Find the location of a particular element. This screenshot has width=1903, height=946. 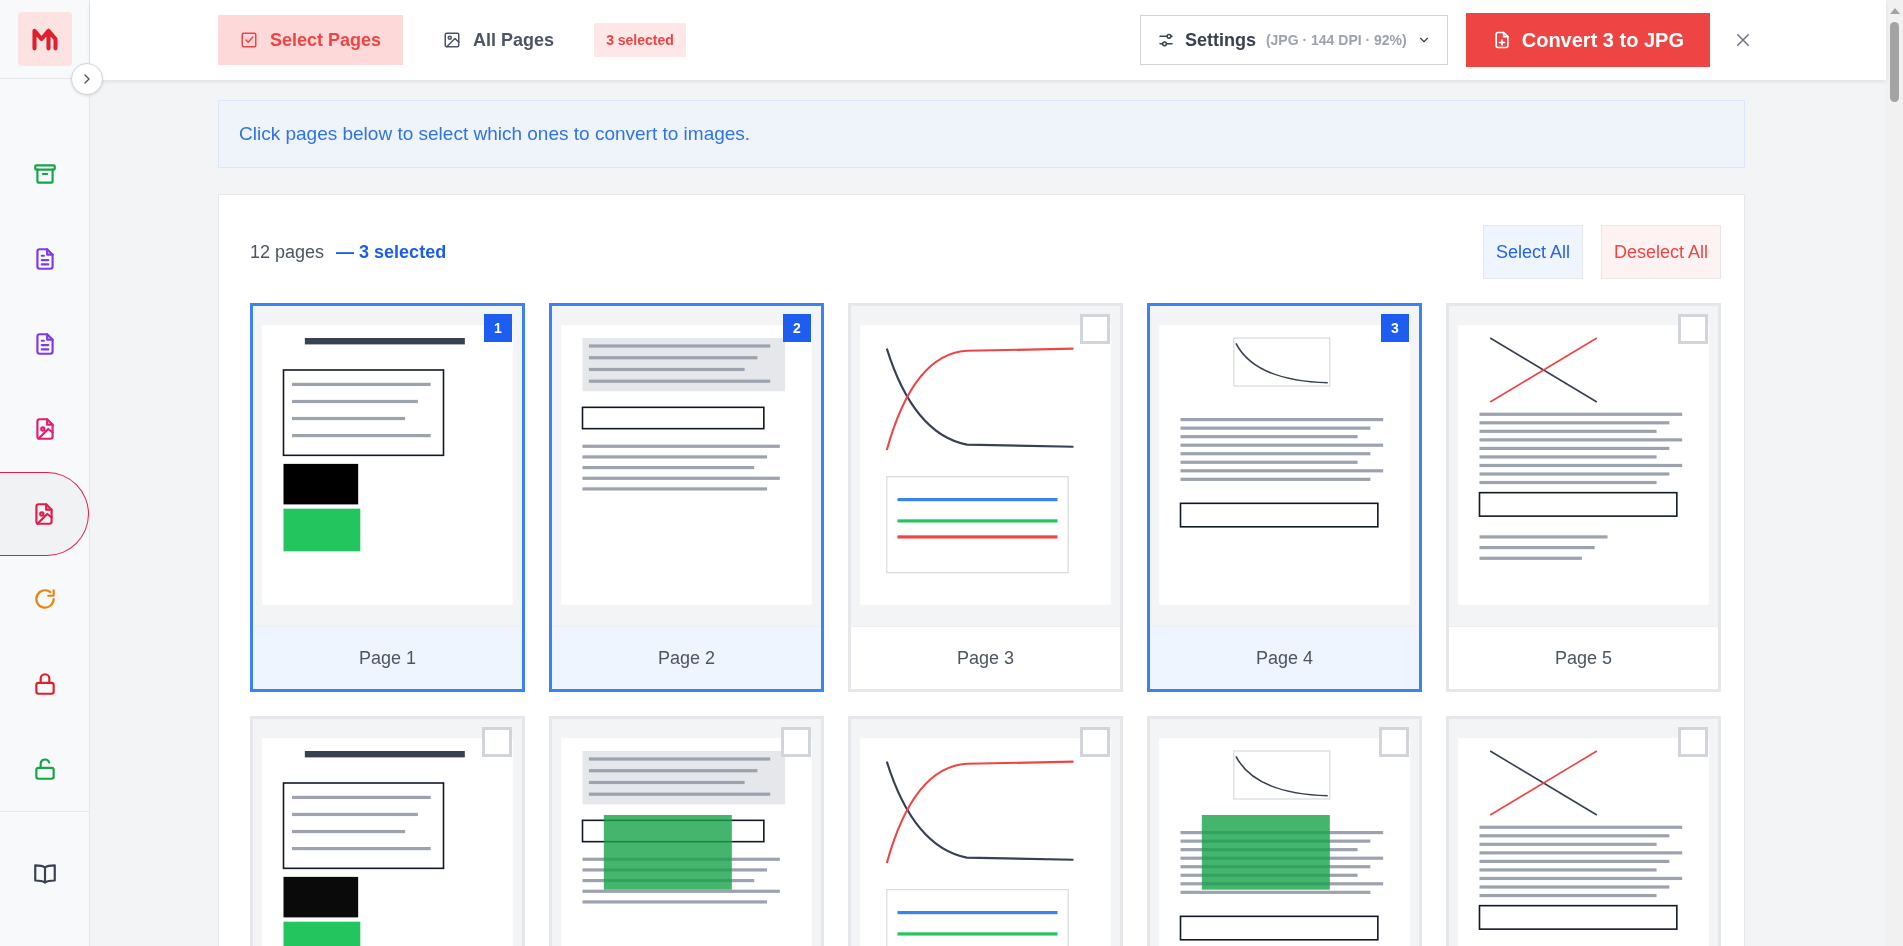

convert-button: Convert 3 to JPG is located at coordinates (1587, 40).